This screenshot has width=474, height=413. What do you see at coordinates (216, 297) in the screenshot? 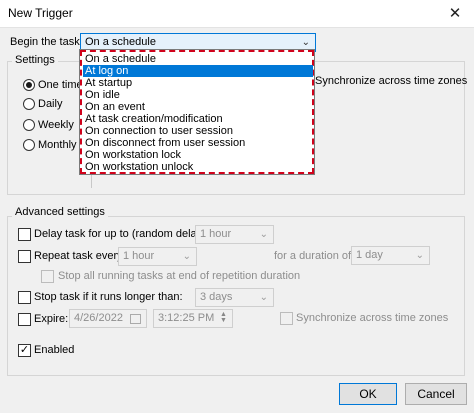
I see `stop-longer-value: 3 days` at bounding box center [216, 297].